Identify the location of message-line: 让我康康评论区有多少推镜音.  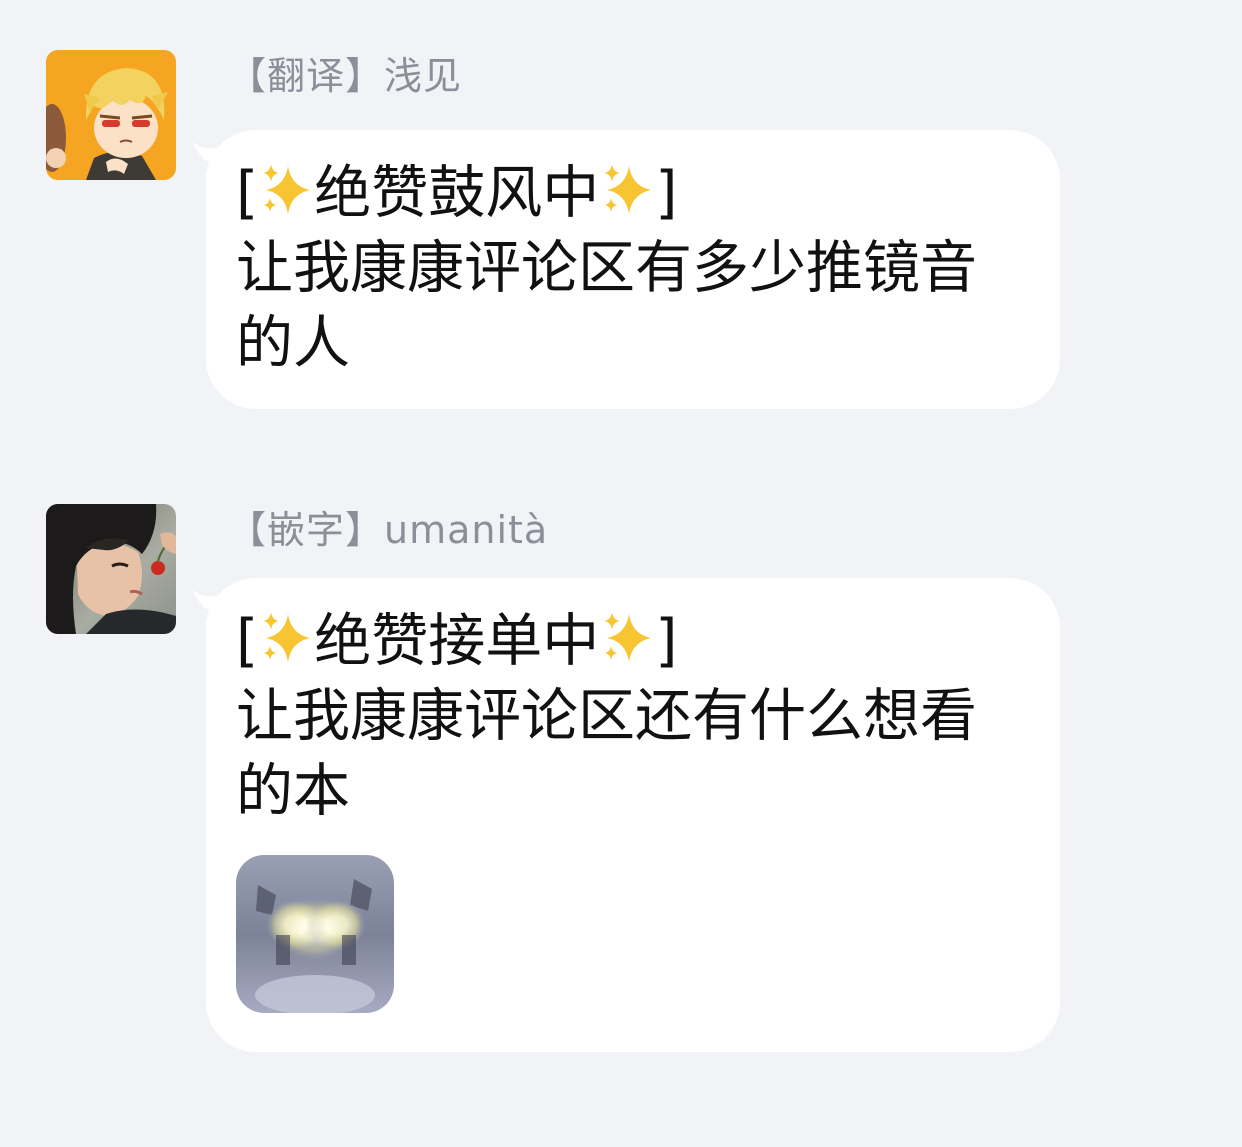
(606, 268).